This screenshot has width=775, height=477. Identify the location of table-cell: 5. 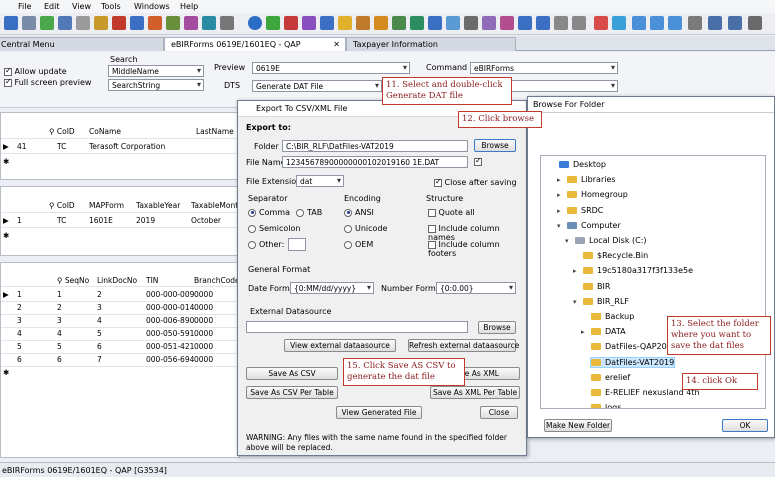
(59, 346).